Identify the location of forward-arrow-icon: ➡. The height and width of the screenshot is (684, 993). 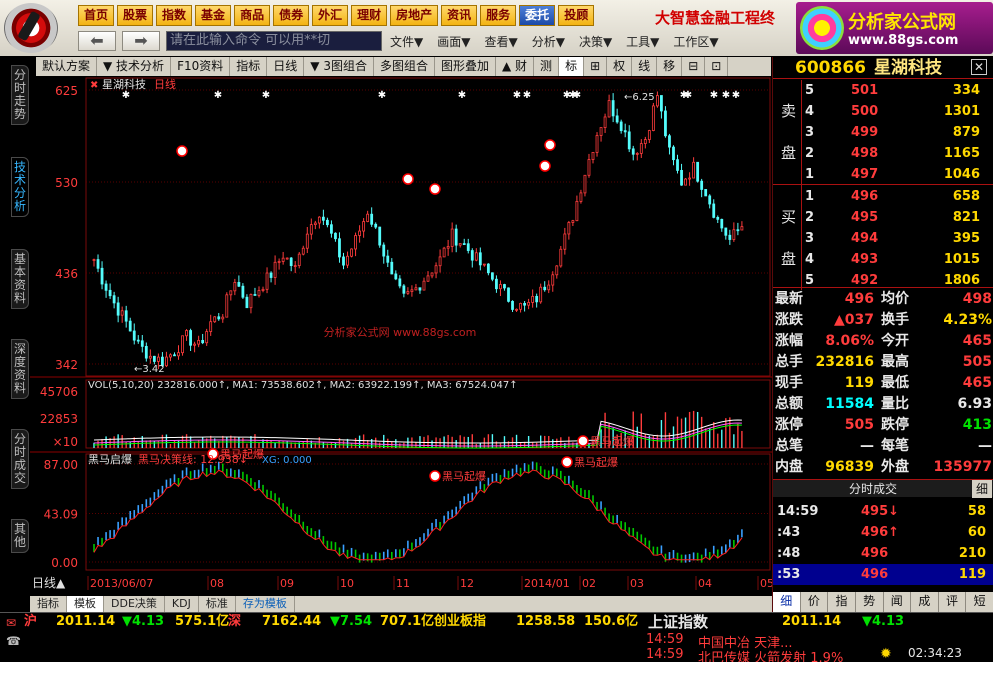
(141, 41).